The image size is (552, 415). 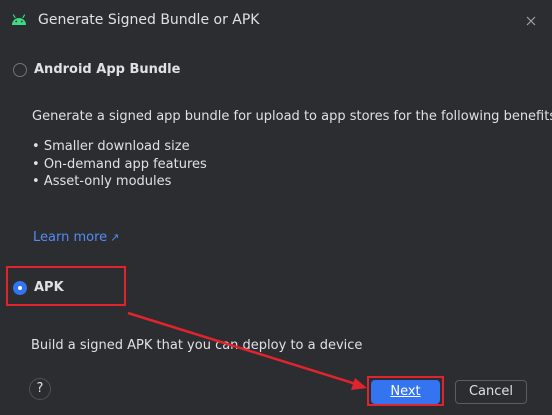 I want to click on external-link-arrow-icon: ↗, so click(x=115, y=237).